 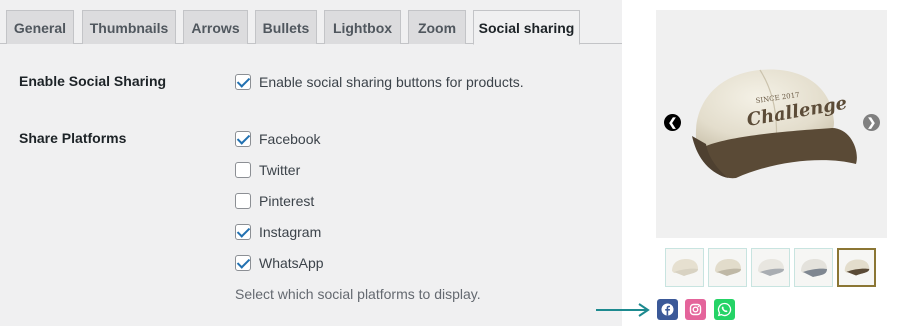 What do you see at coordinates (871, 122) in the screenshot?
I see `next-image-button: ❯` at bounding box center [871, 122].